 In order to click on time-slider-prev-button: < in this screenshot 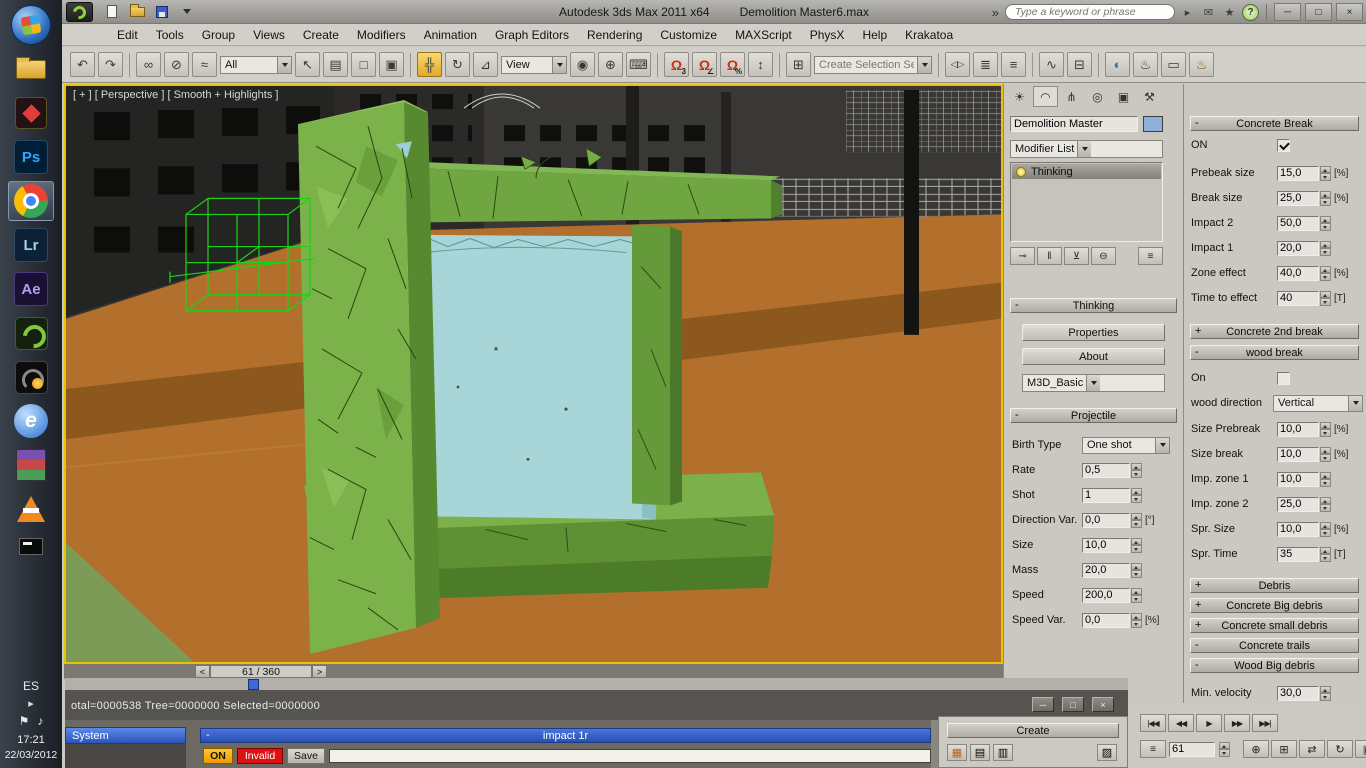, I will do `click(202, 671)`.